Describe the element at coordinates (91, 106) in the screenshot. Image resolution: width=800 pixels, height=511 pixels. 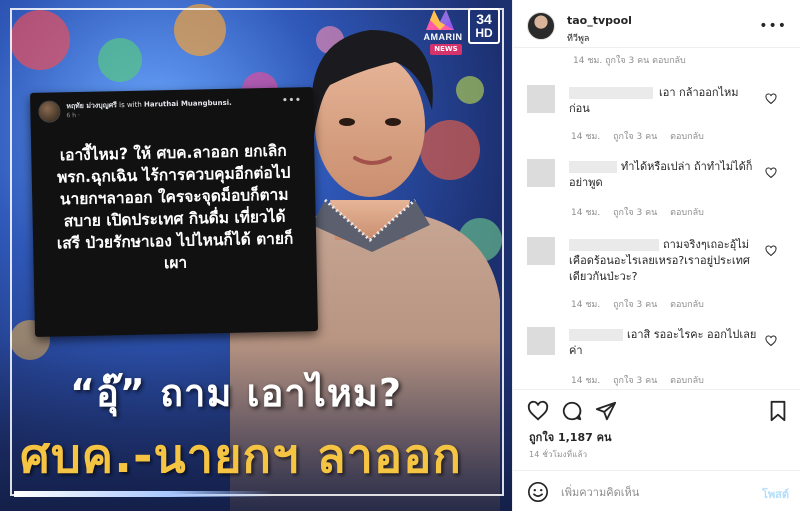
I see `fb-author: หฤทัย ม่วงบุญศรี` at that location.